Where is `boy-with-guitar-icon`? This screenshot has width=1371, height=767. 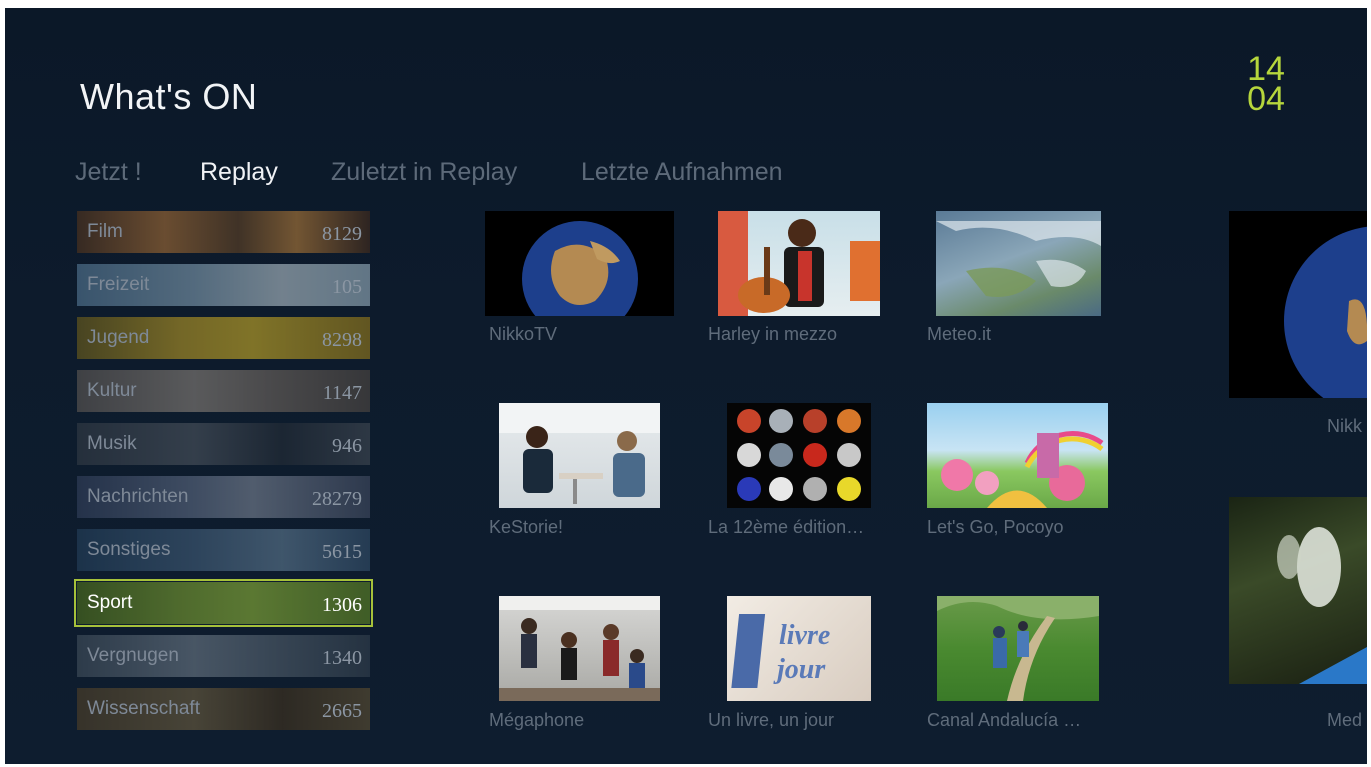
boy-with-guitar-icon is located at coordinates (799, 263).